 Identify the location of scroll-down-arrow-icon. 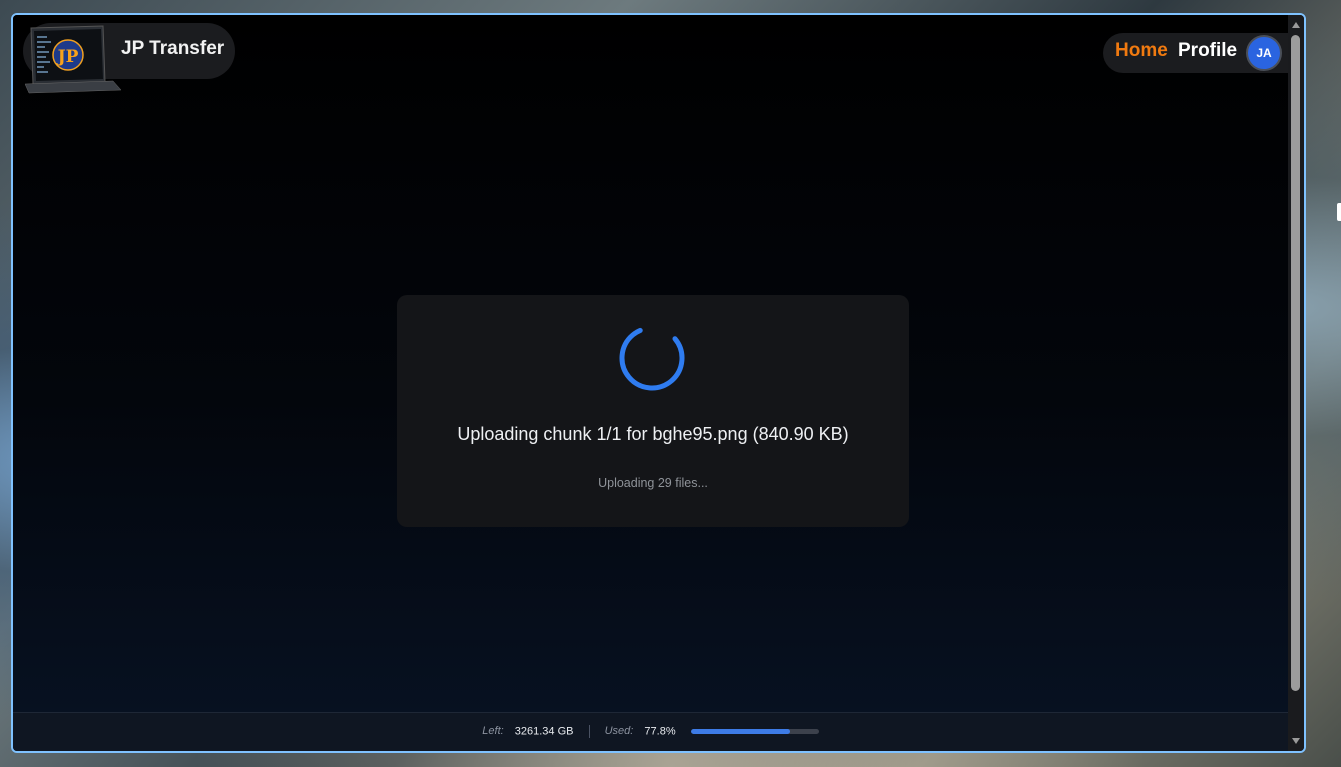
(1296, 741).